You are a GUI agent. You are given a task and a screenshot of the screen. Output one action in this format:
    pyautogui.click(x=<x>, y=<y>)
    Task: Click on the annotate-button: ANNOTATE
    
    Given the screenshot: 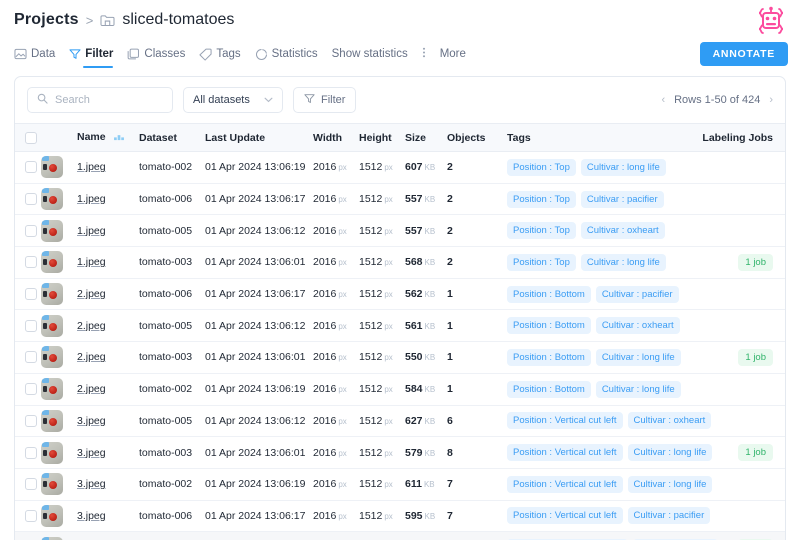 What is the action you would take?
    pyautogui.click(x=743, y=54)
    